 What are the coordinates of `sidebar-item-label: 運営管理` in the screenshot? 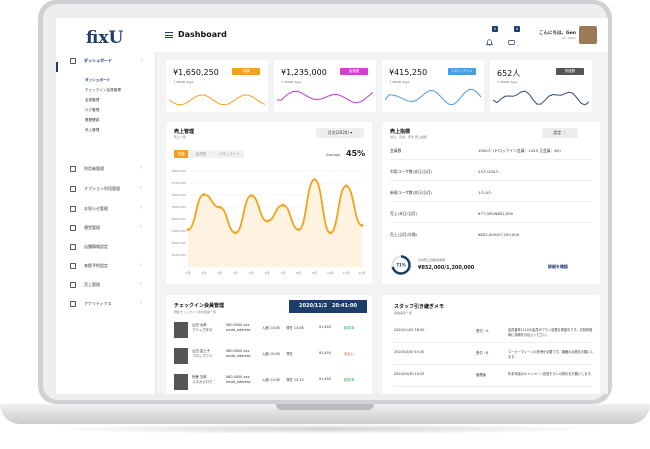 It's located at (92, 228).